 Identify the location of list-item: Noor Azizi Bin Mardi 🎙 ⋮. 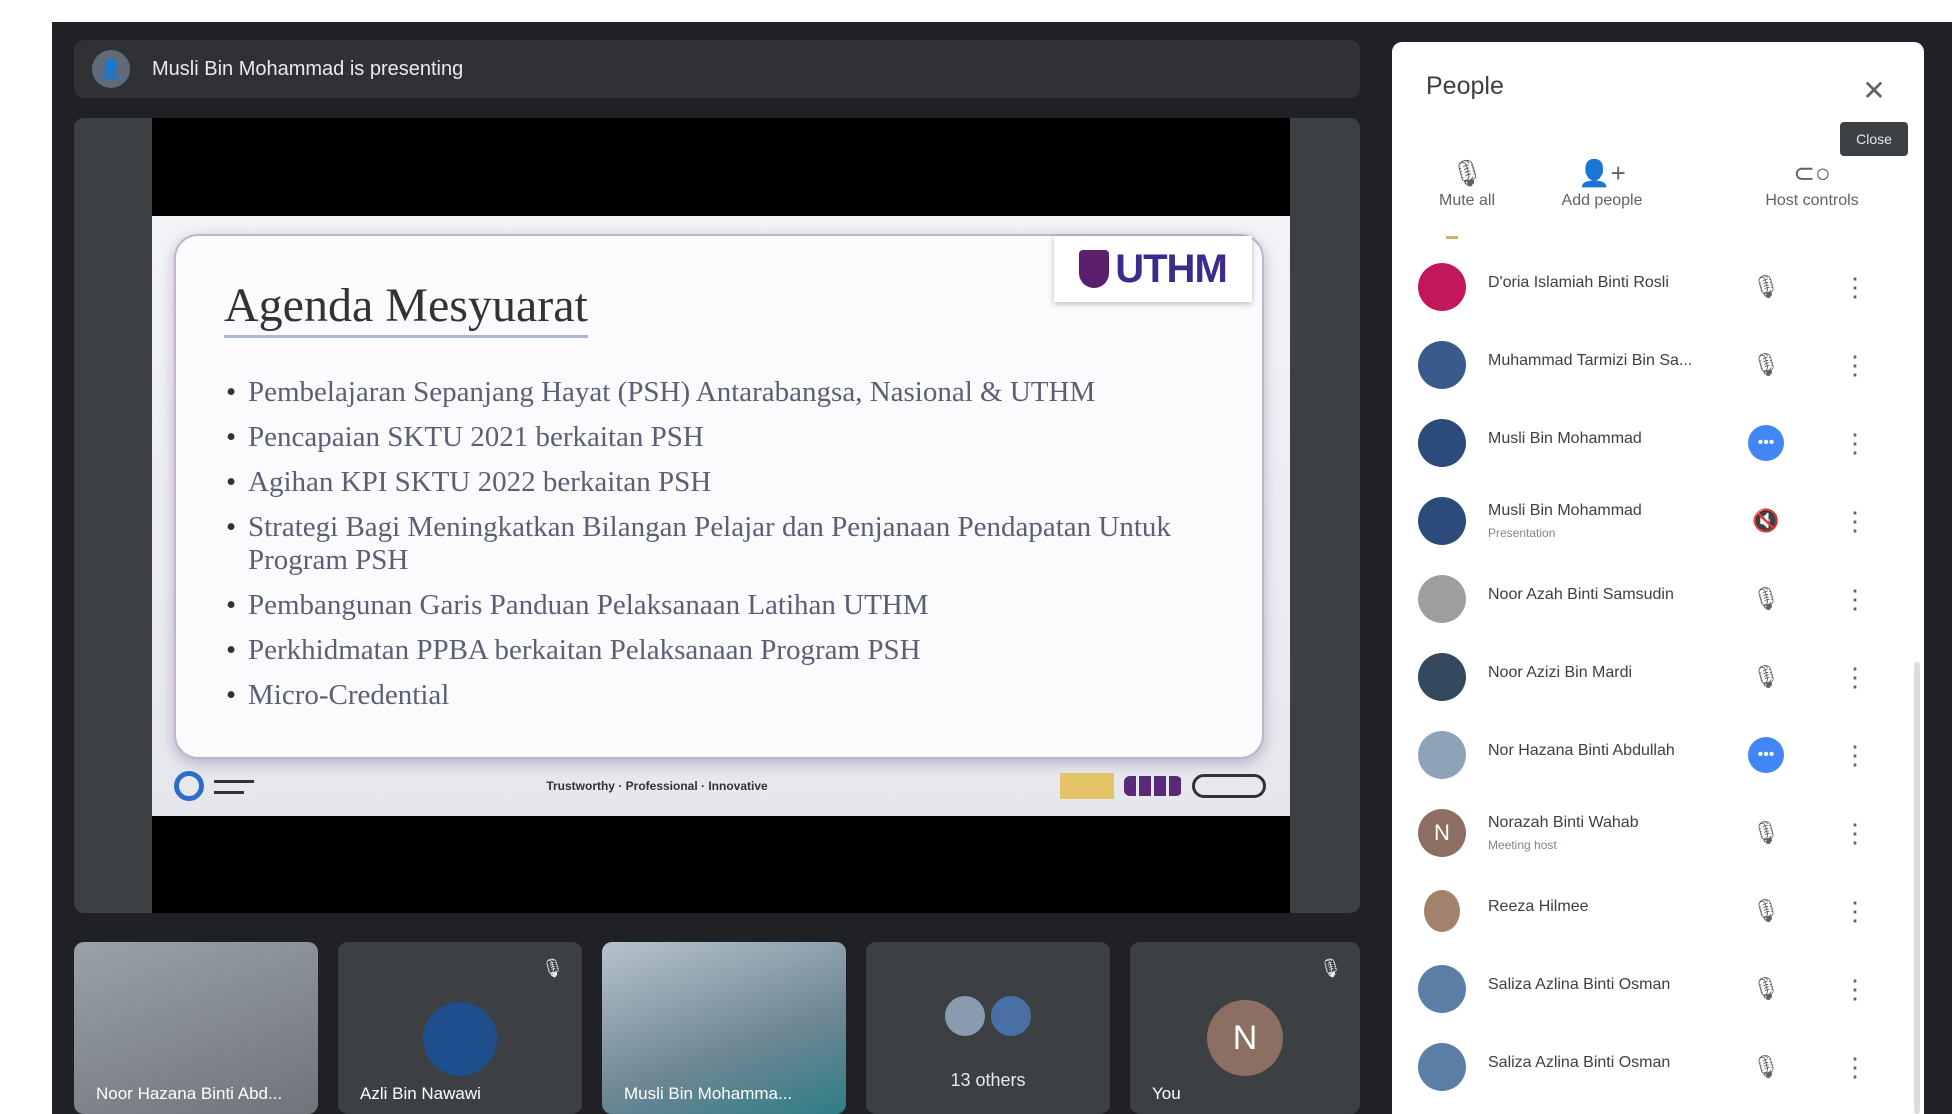
(1658, 677).